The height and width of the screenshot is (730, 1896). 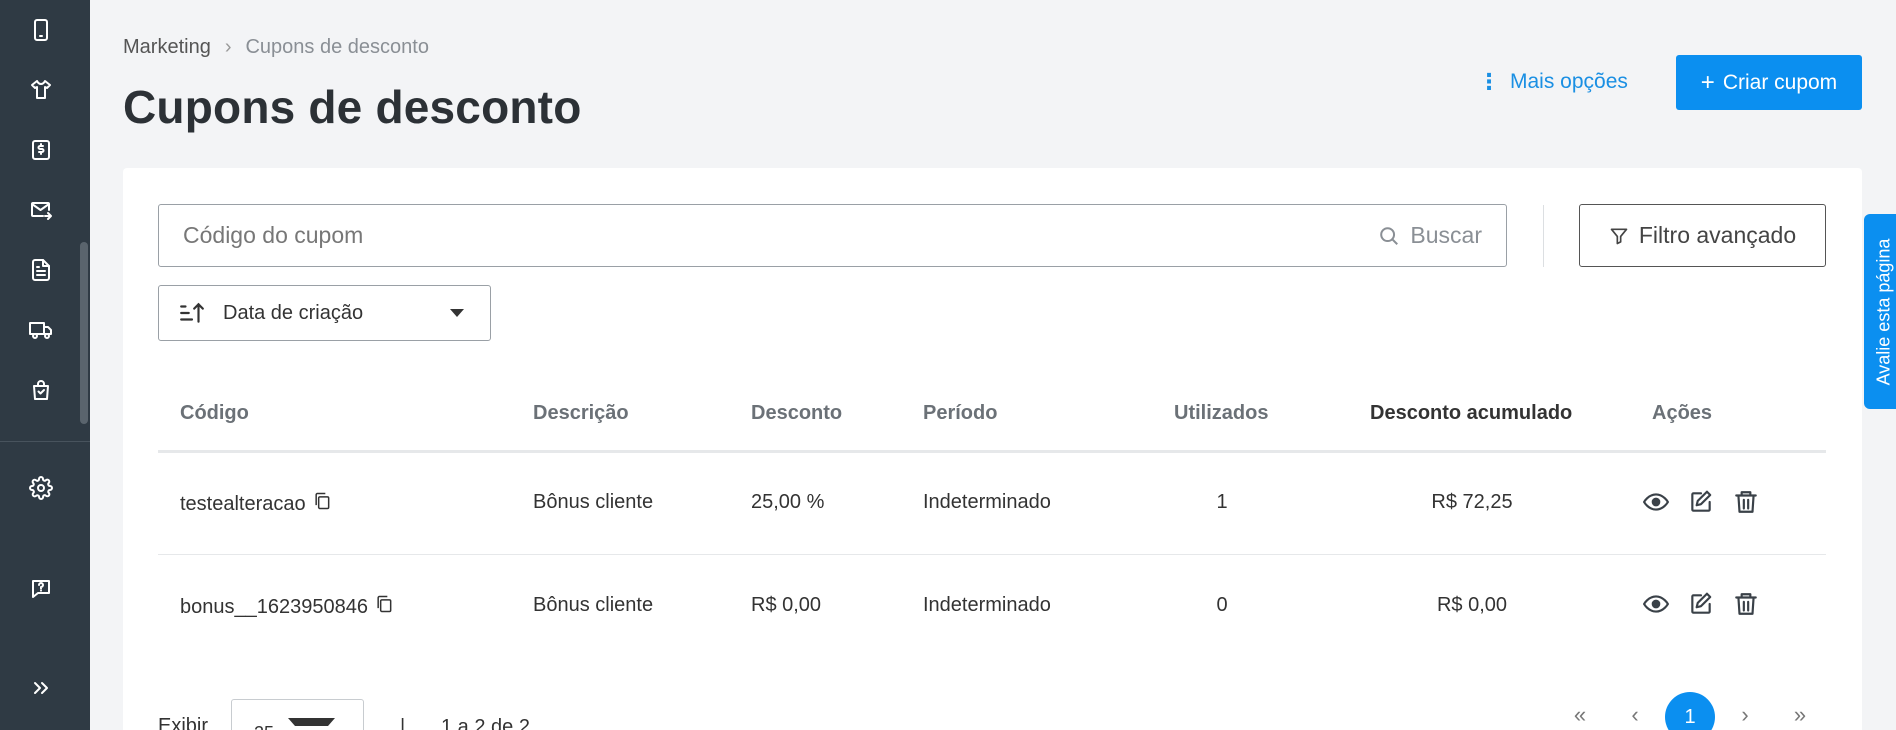 I want to click on more-options-label: Mais opções, so click(x=1569, y=81).